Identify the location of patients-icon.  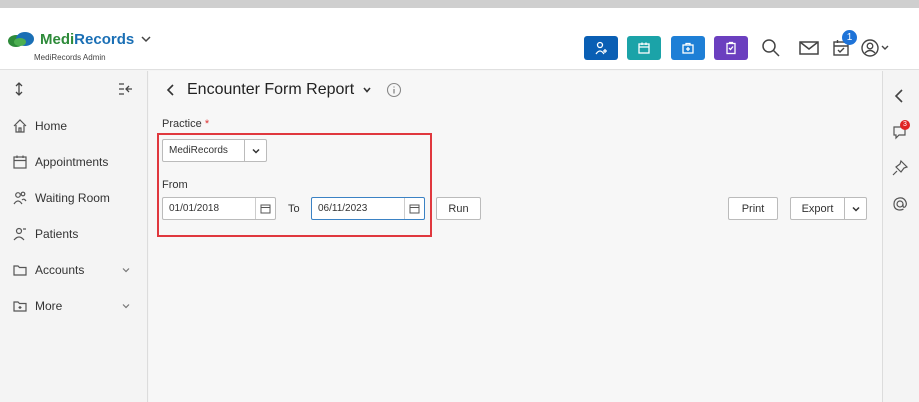
(19, 234).